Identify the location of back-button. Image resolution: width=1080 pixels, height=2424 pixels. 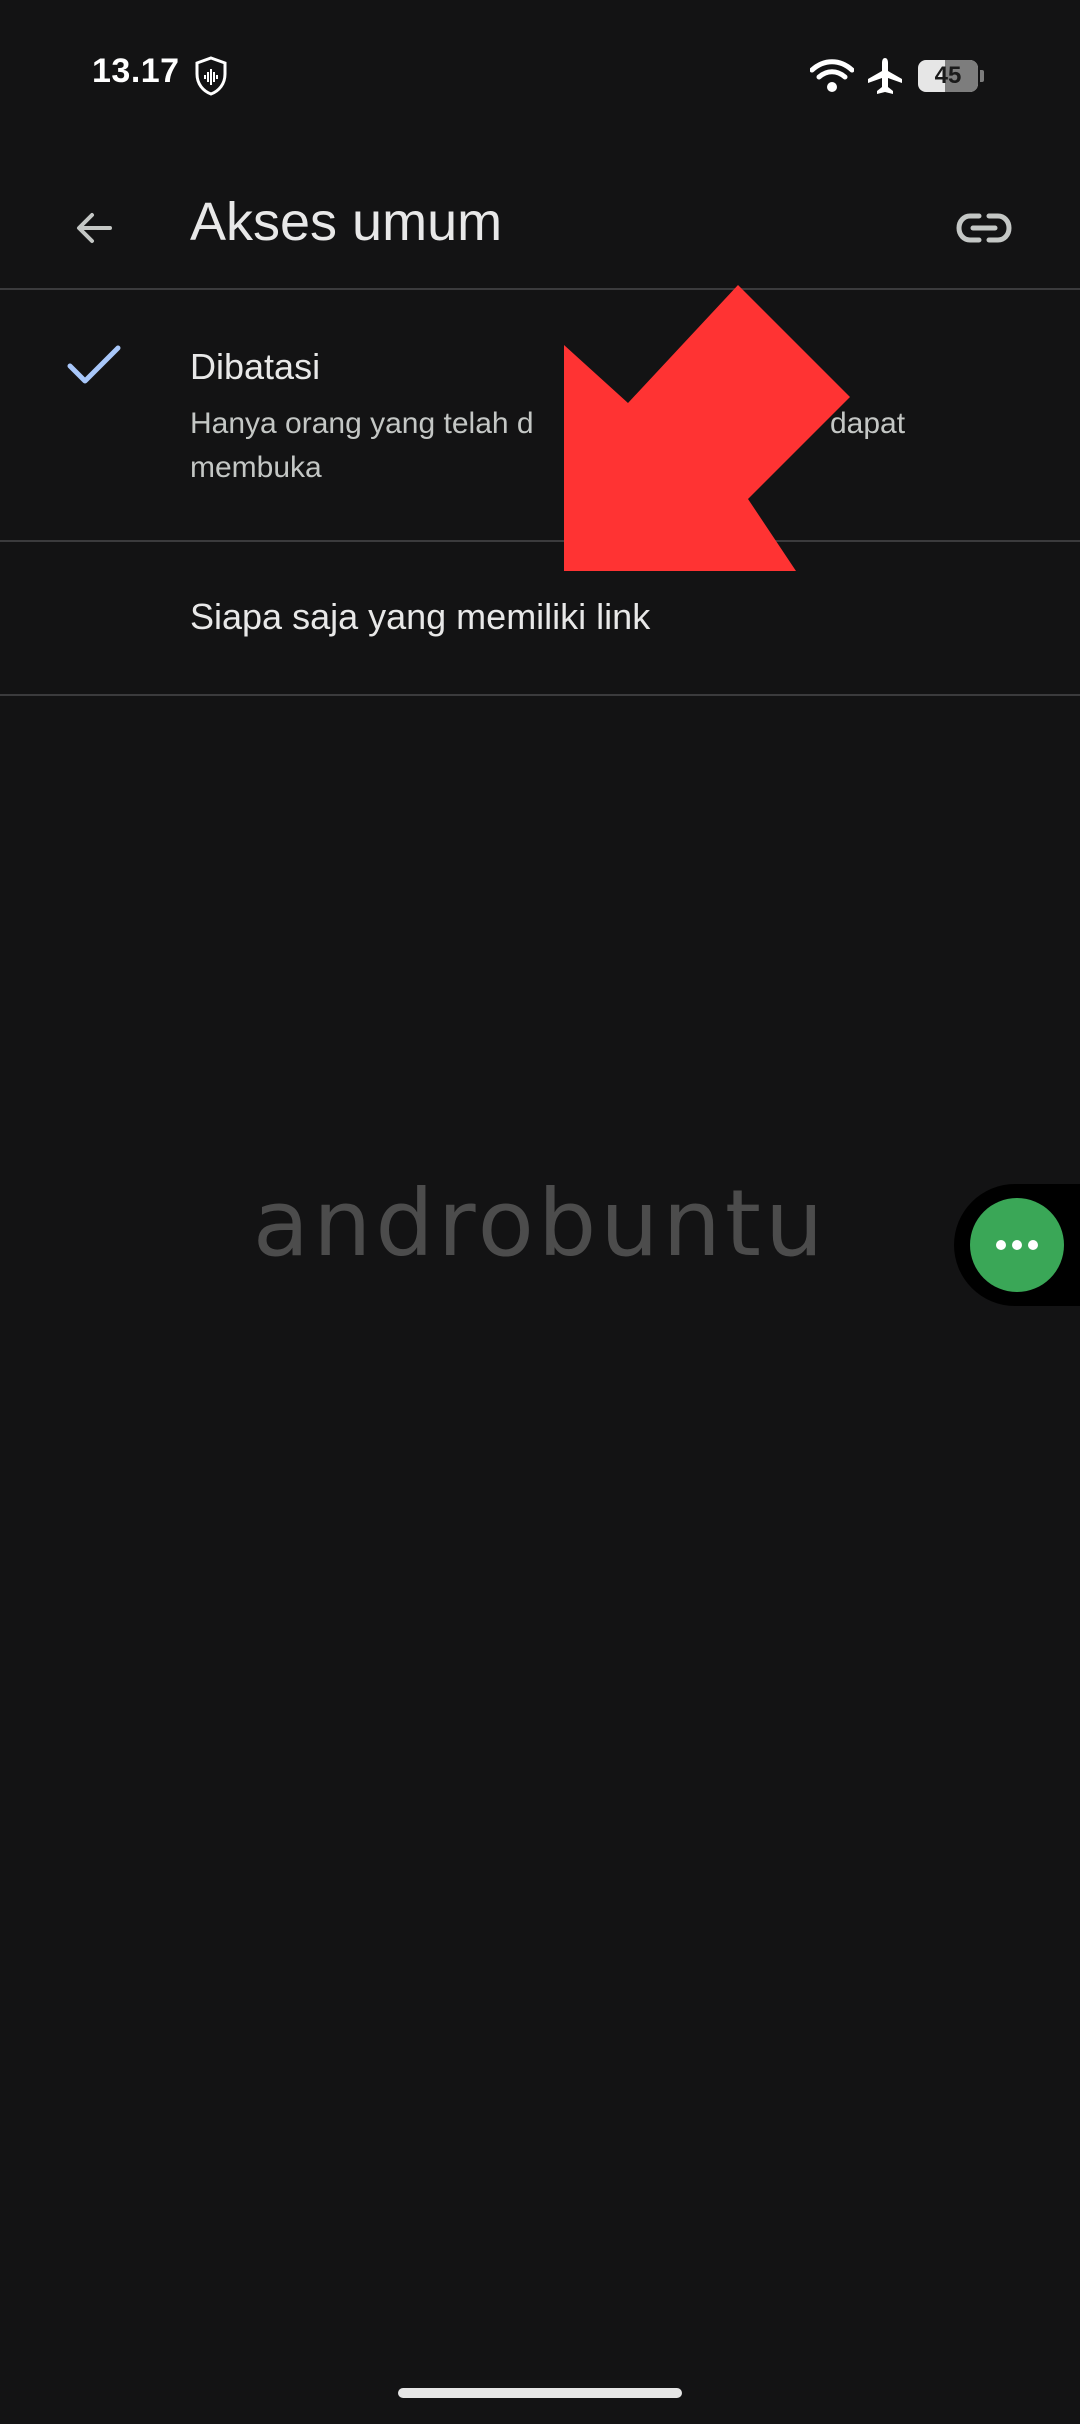
(94, 228).